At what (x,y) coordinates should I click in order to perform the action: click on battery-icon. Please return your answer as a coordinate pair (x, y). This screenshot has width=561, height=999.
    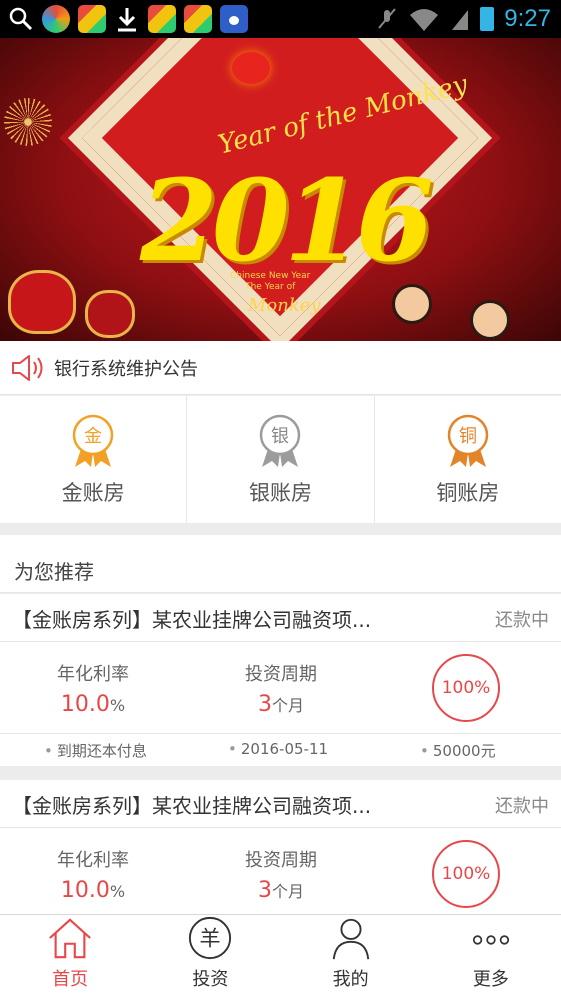
    Looking at the image, I should click on (487, 19).